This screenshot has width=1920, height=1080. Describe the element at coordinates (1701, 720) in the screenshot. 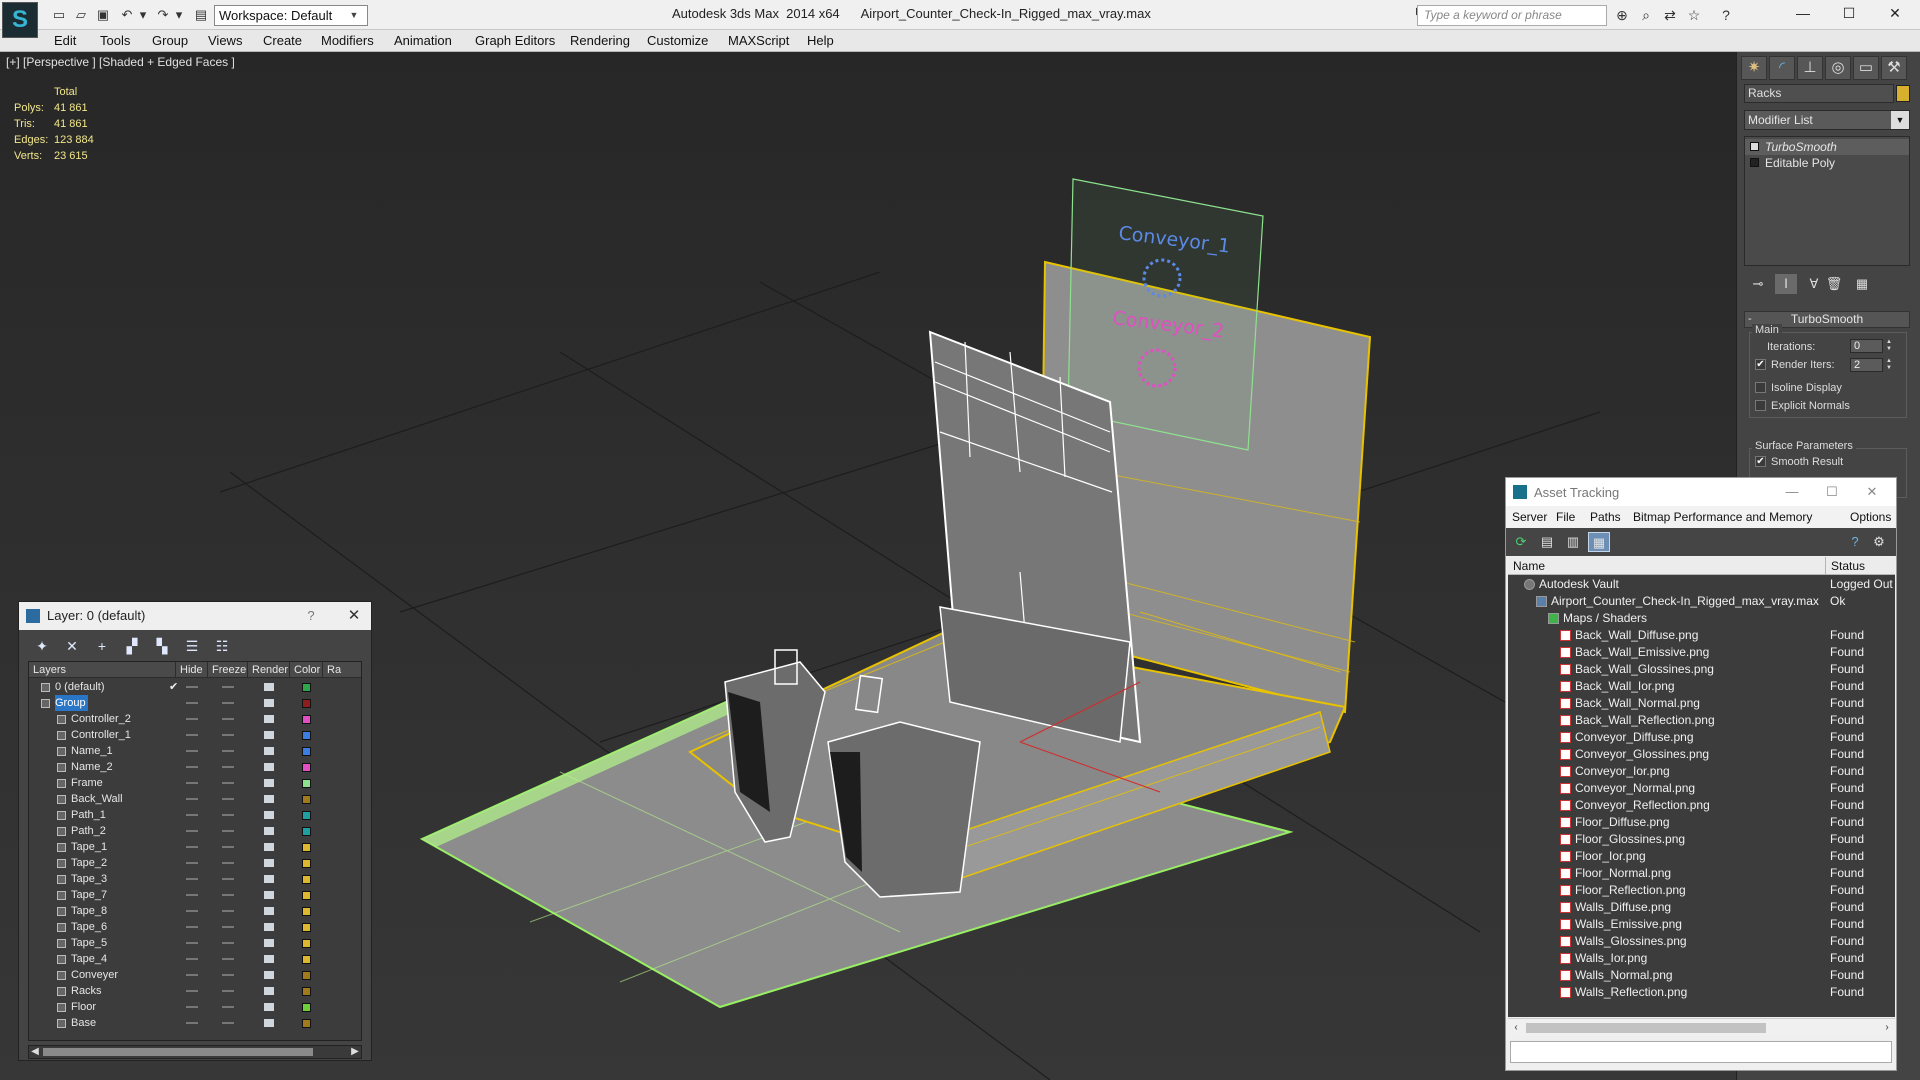

I see `asset-row: Back_Wall_Reflection.png Found` at that location.